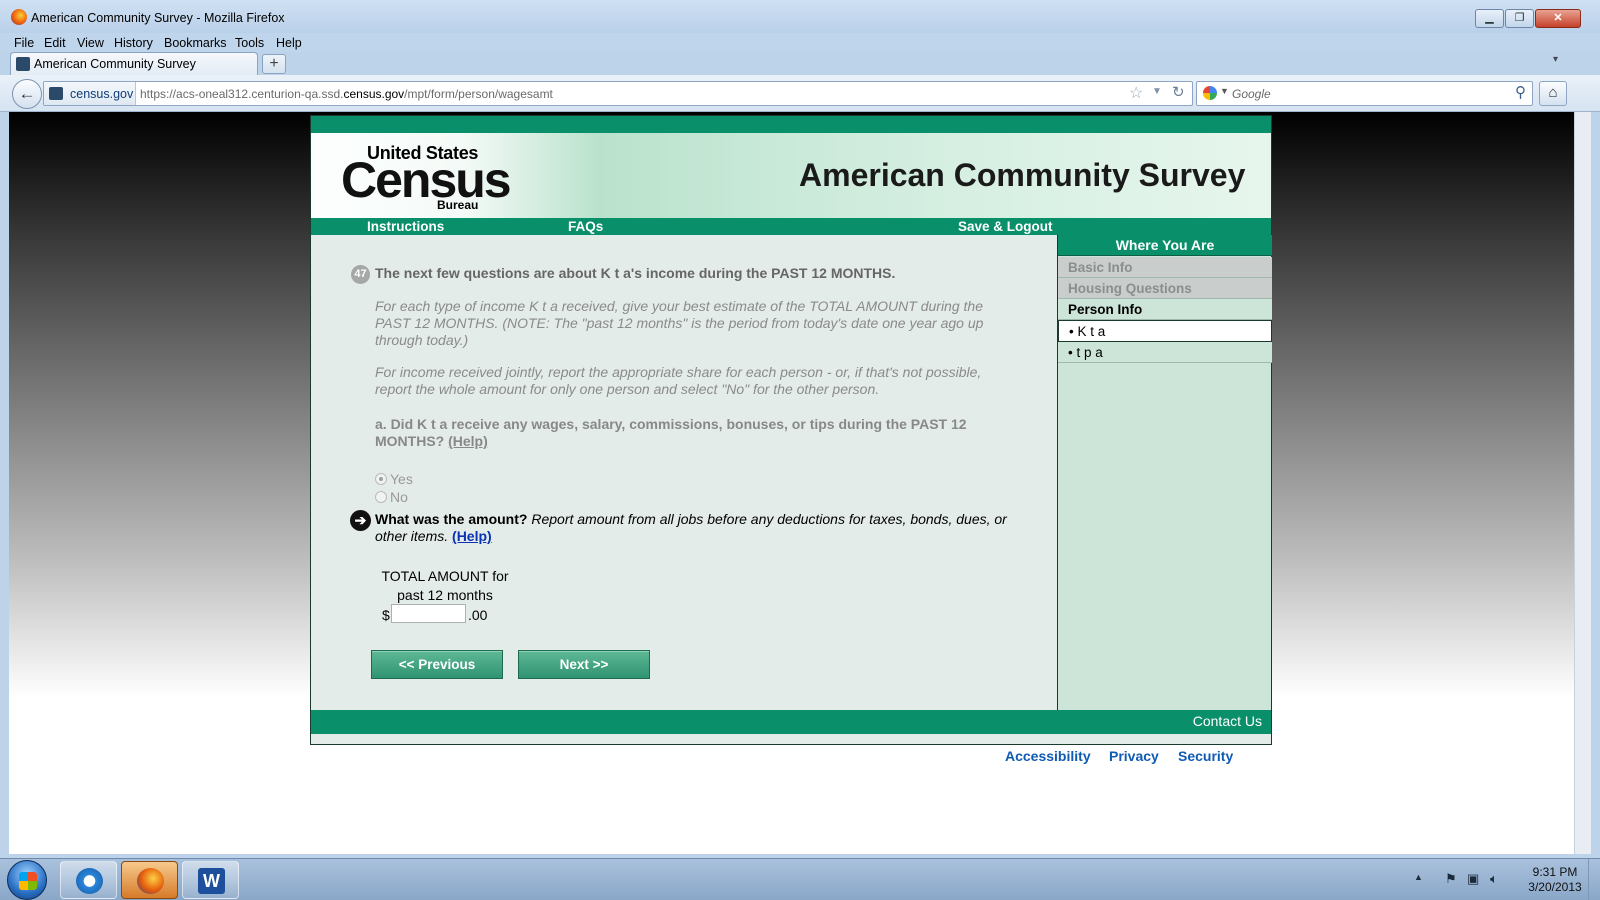 The width and height of the screenshot is (1600, 900). Describe the element at coordinates (1507, 879) in the screenshot. I see `system-tray: ▲ ⚑ ▣ 🔈︎ 9:31 PM 3/20/2013` at that location.